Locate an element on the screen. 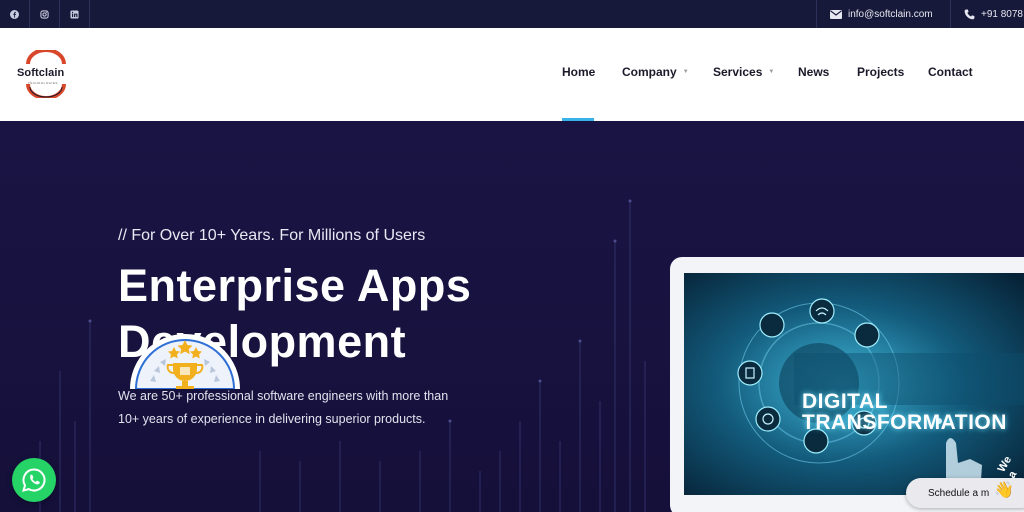 This screenshot has width=1024, height=512. nav-projects: Projects is located at coordinates (880, 72).